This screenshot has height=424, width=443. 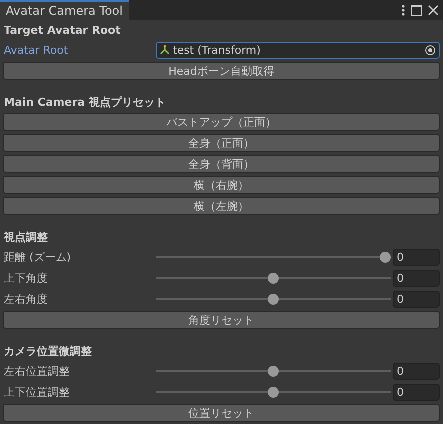 I want to click on reset-button: 位置リセット, so click(x=221, y=413).